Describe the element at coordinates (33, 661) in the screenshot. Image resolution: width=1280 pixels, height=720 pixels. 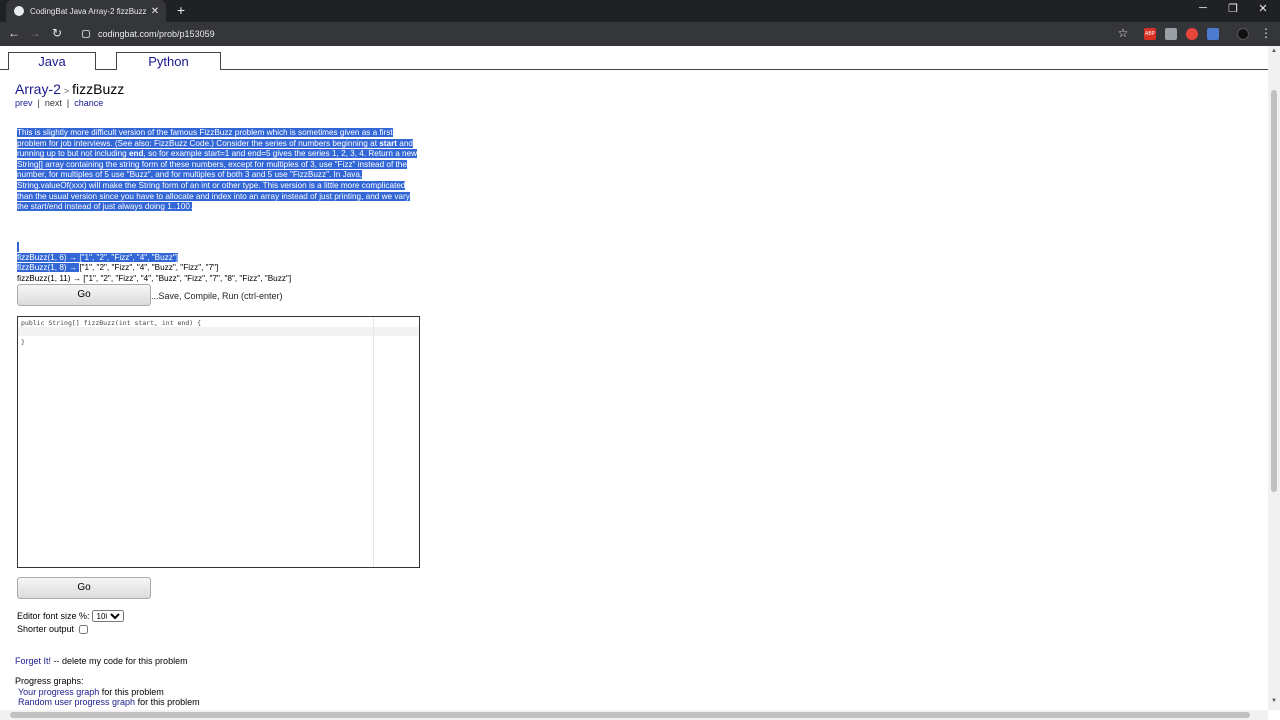
I see `forget-it-link: Forget It!` at that location.